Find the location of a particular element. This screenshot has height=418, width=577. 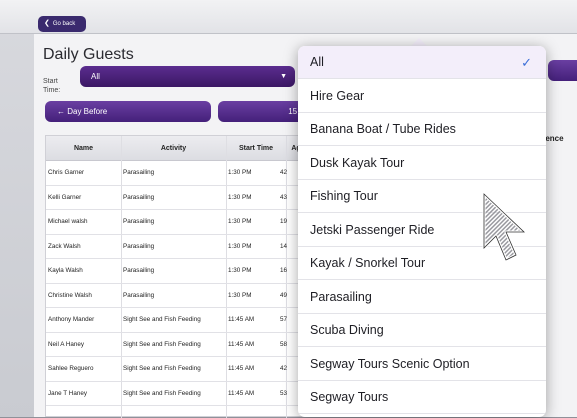

start-time-select: All ▼ is located at coordinates (187, 76).